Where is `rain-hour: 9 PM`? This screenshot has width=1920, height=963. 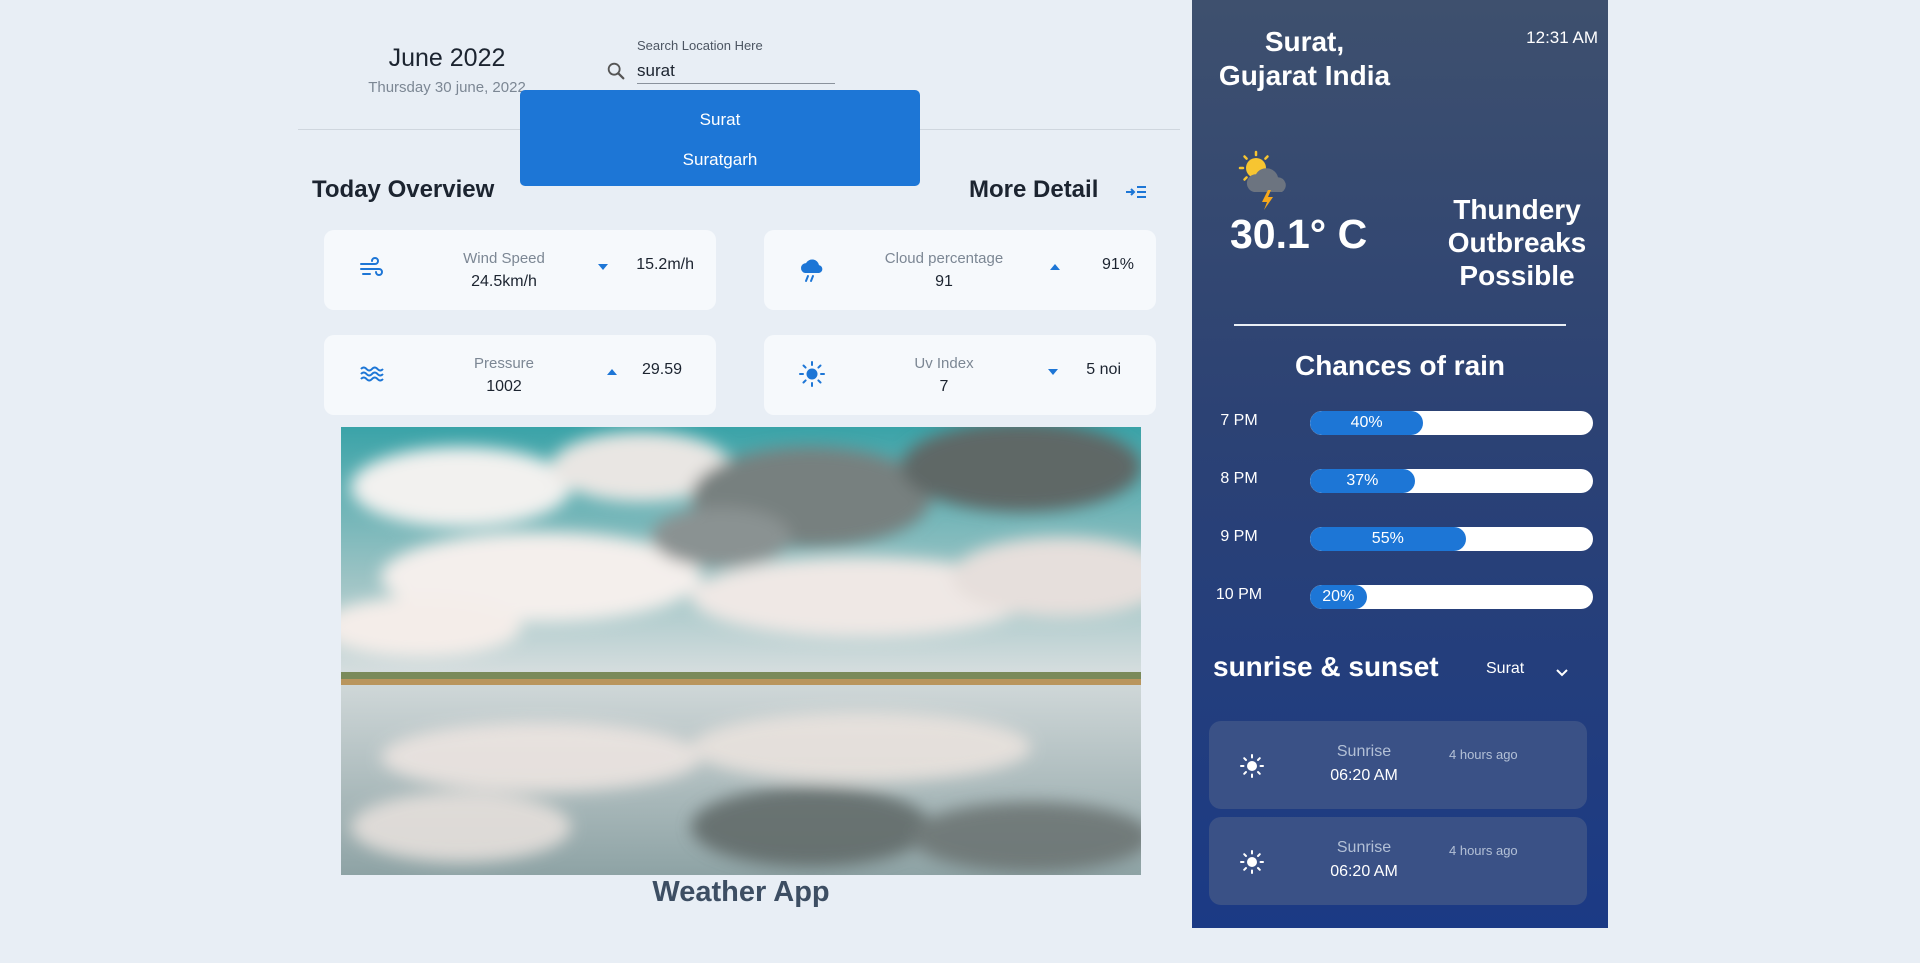 rain-hour: 9 PM is located at coordinates (1239, 536).